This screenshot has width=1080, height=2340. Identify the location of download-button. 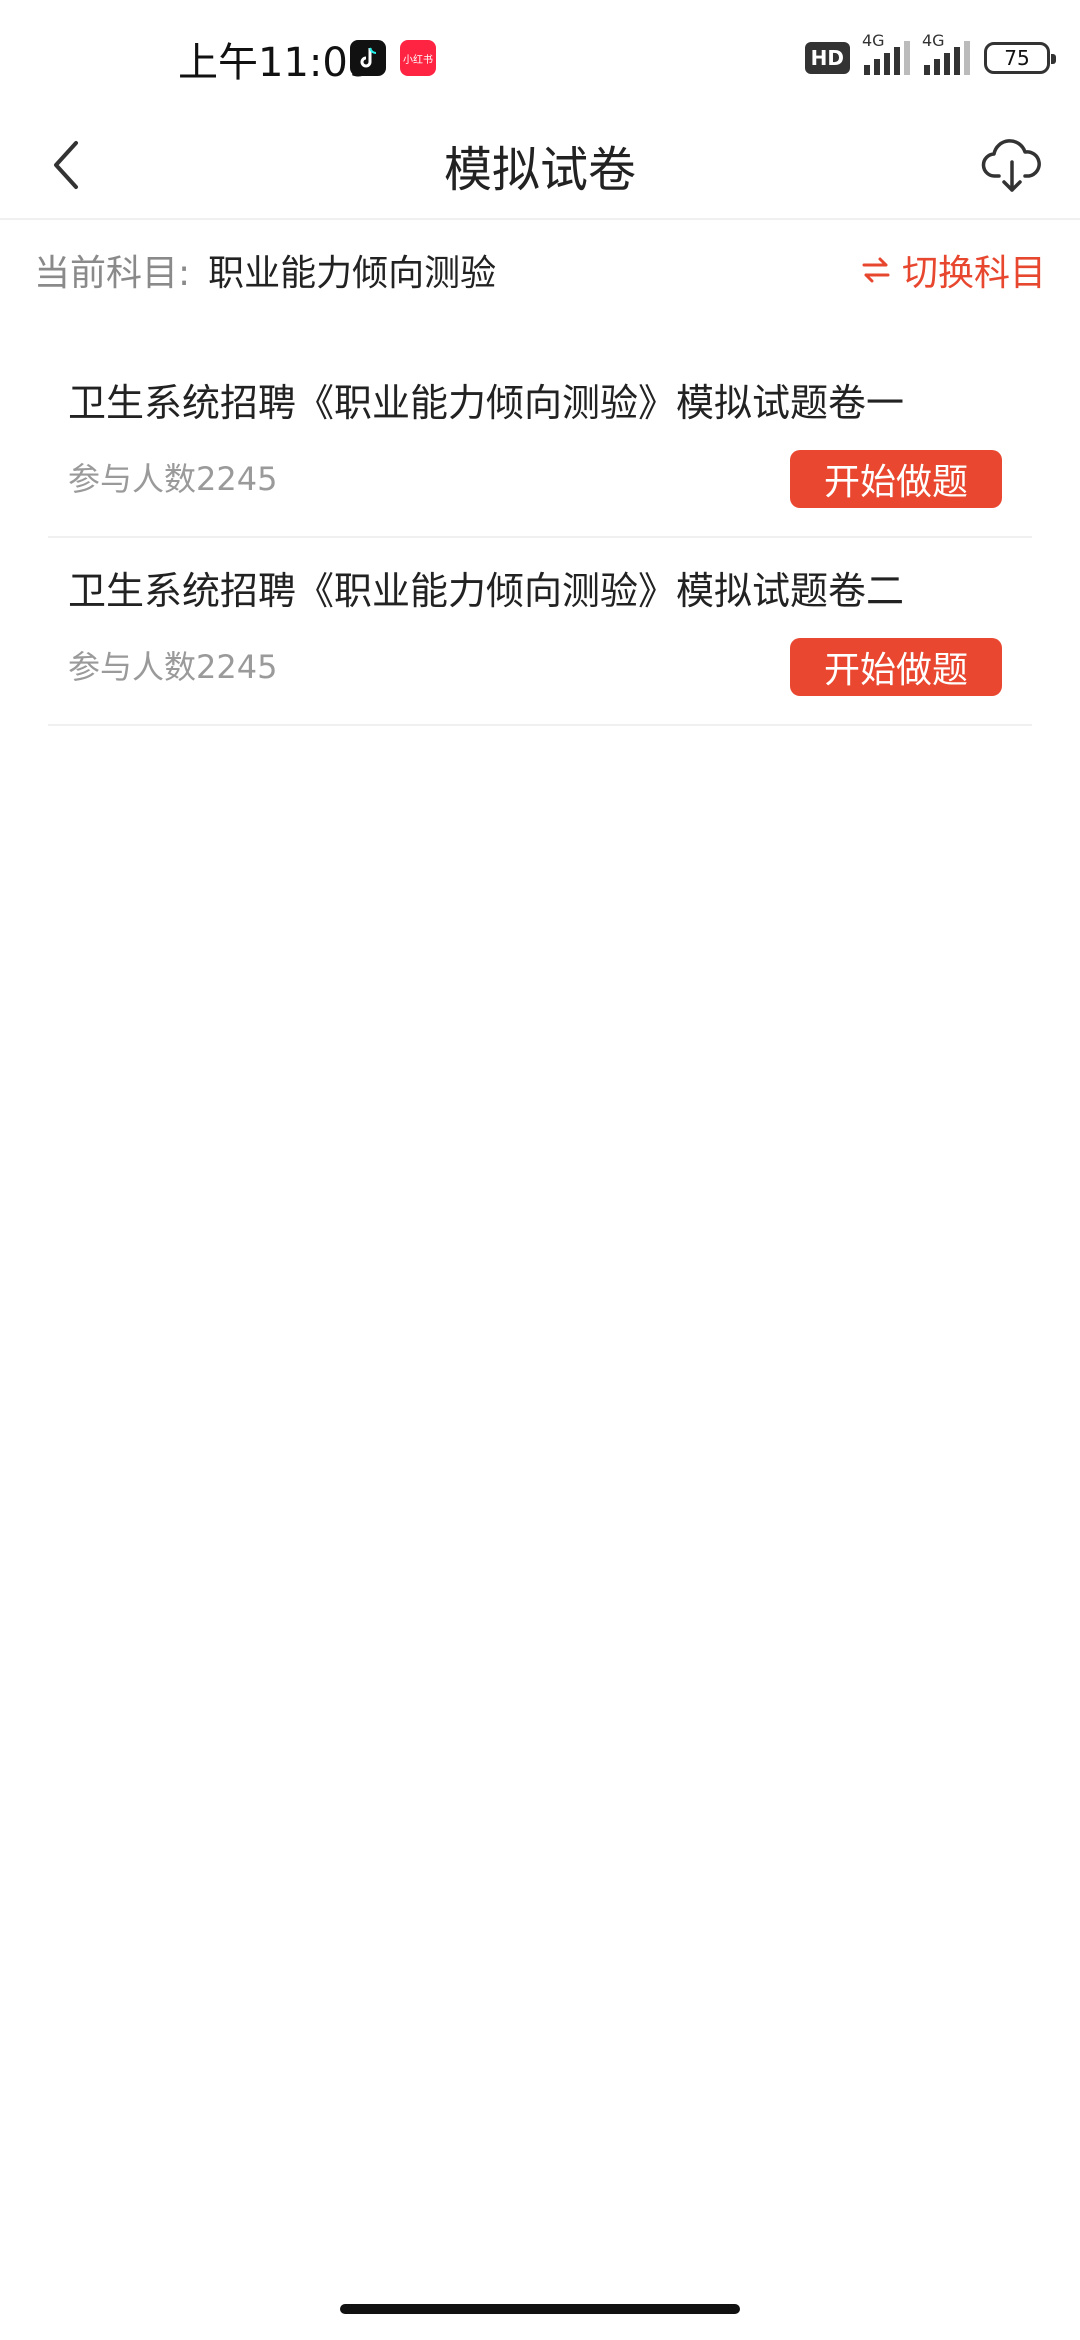
(1012, 165).